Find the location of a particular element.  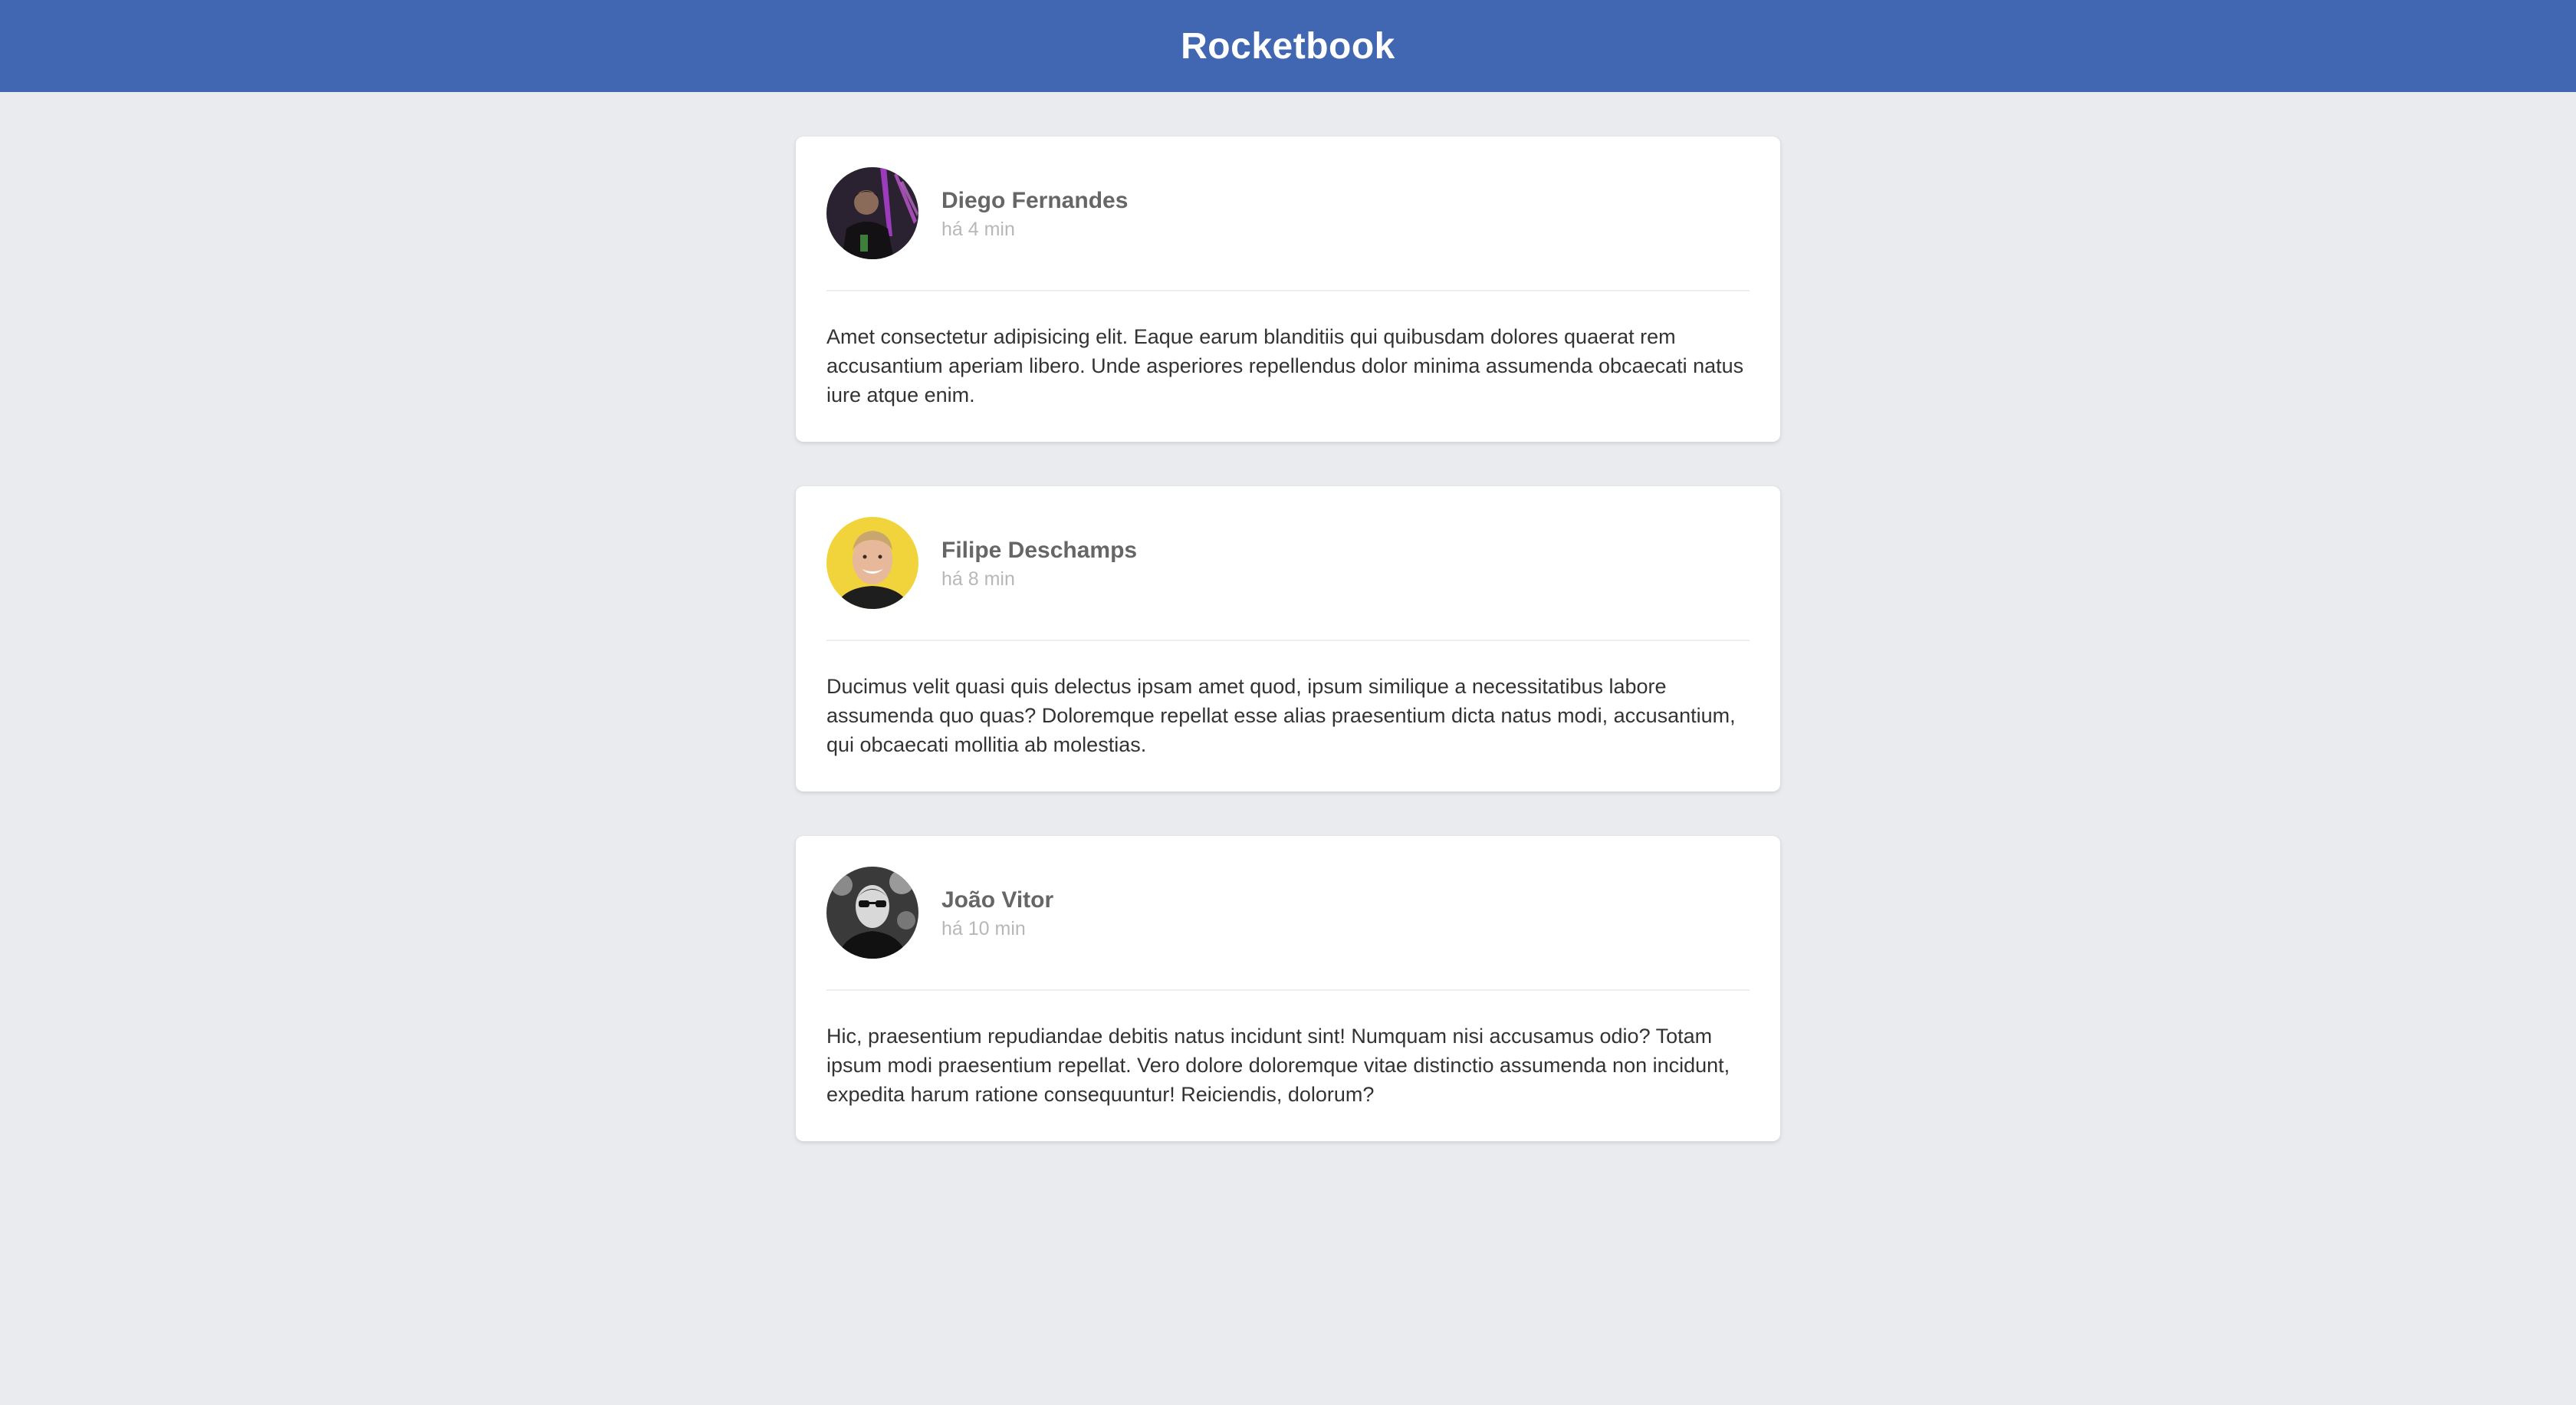

person-photo-purple-avatar-icon is located at coordinates (872, 213).